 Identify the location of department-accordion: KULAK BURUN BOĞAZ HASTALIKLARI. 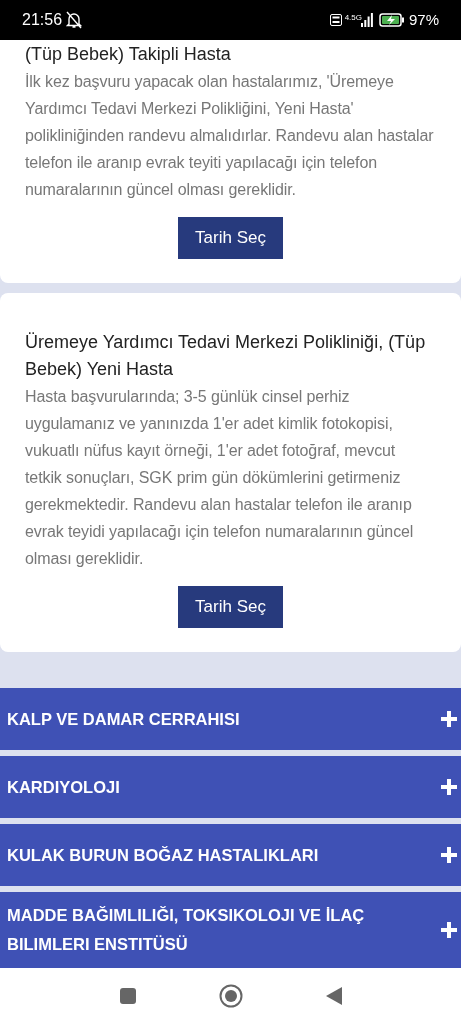
(230, 855).